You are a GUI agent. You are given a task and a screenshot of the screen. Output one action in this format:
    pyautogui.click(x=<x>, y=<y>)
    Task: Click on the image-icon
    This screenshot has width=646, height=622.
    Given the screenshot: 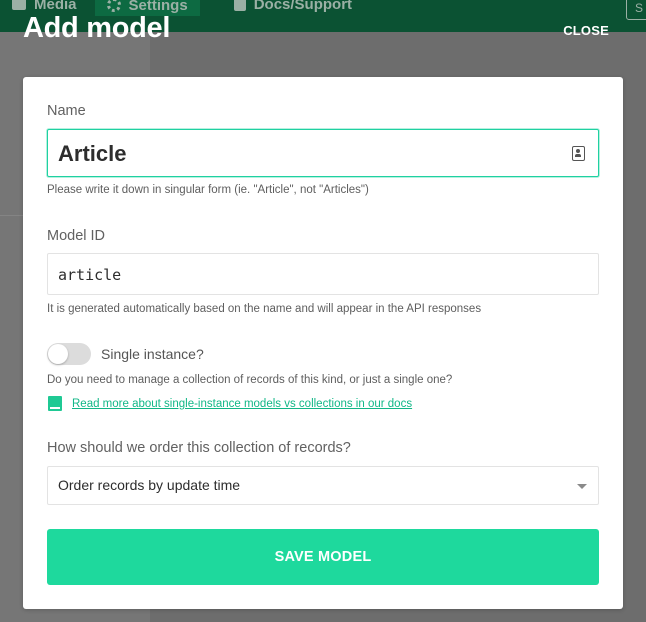 What is the action you would take?
    pyautogui.click(x=19, y=5)
    